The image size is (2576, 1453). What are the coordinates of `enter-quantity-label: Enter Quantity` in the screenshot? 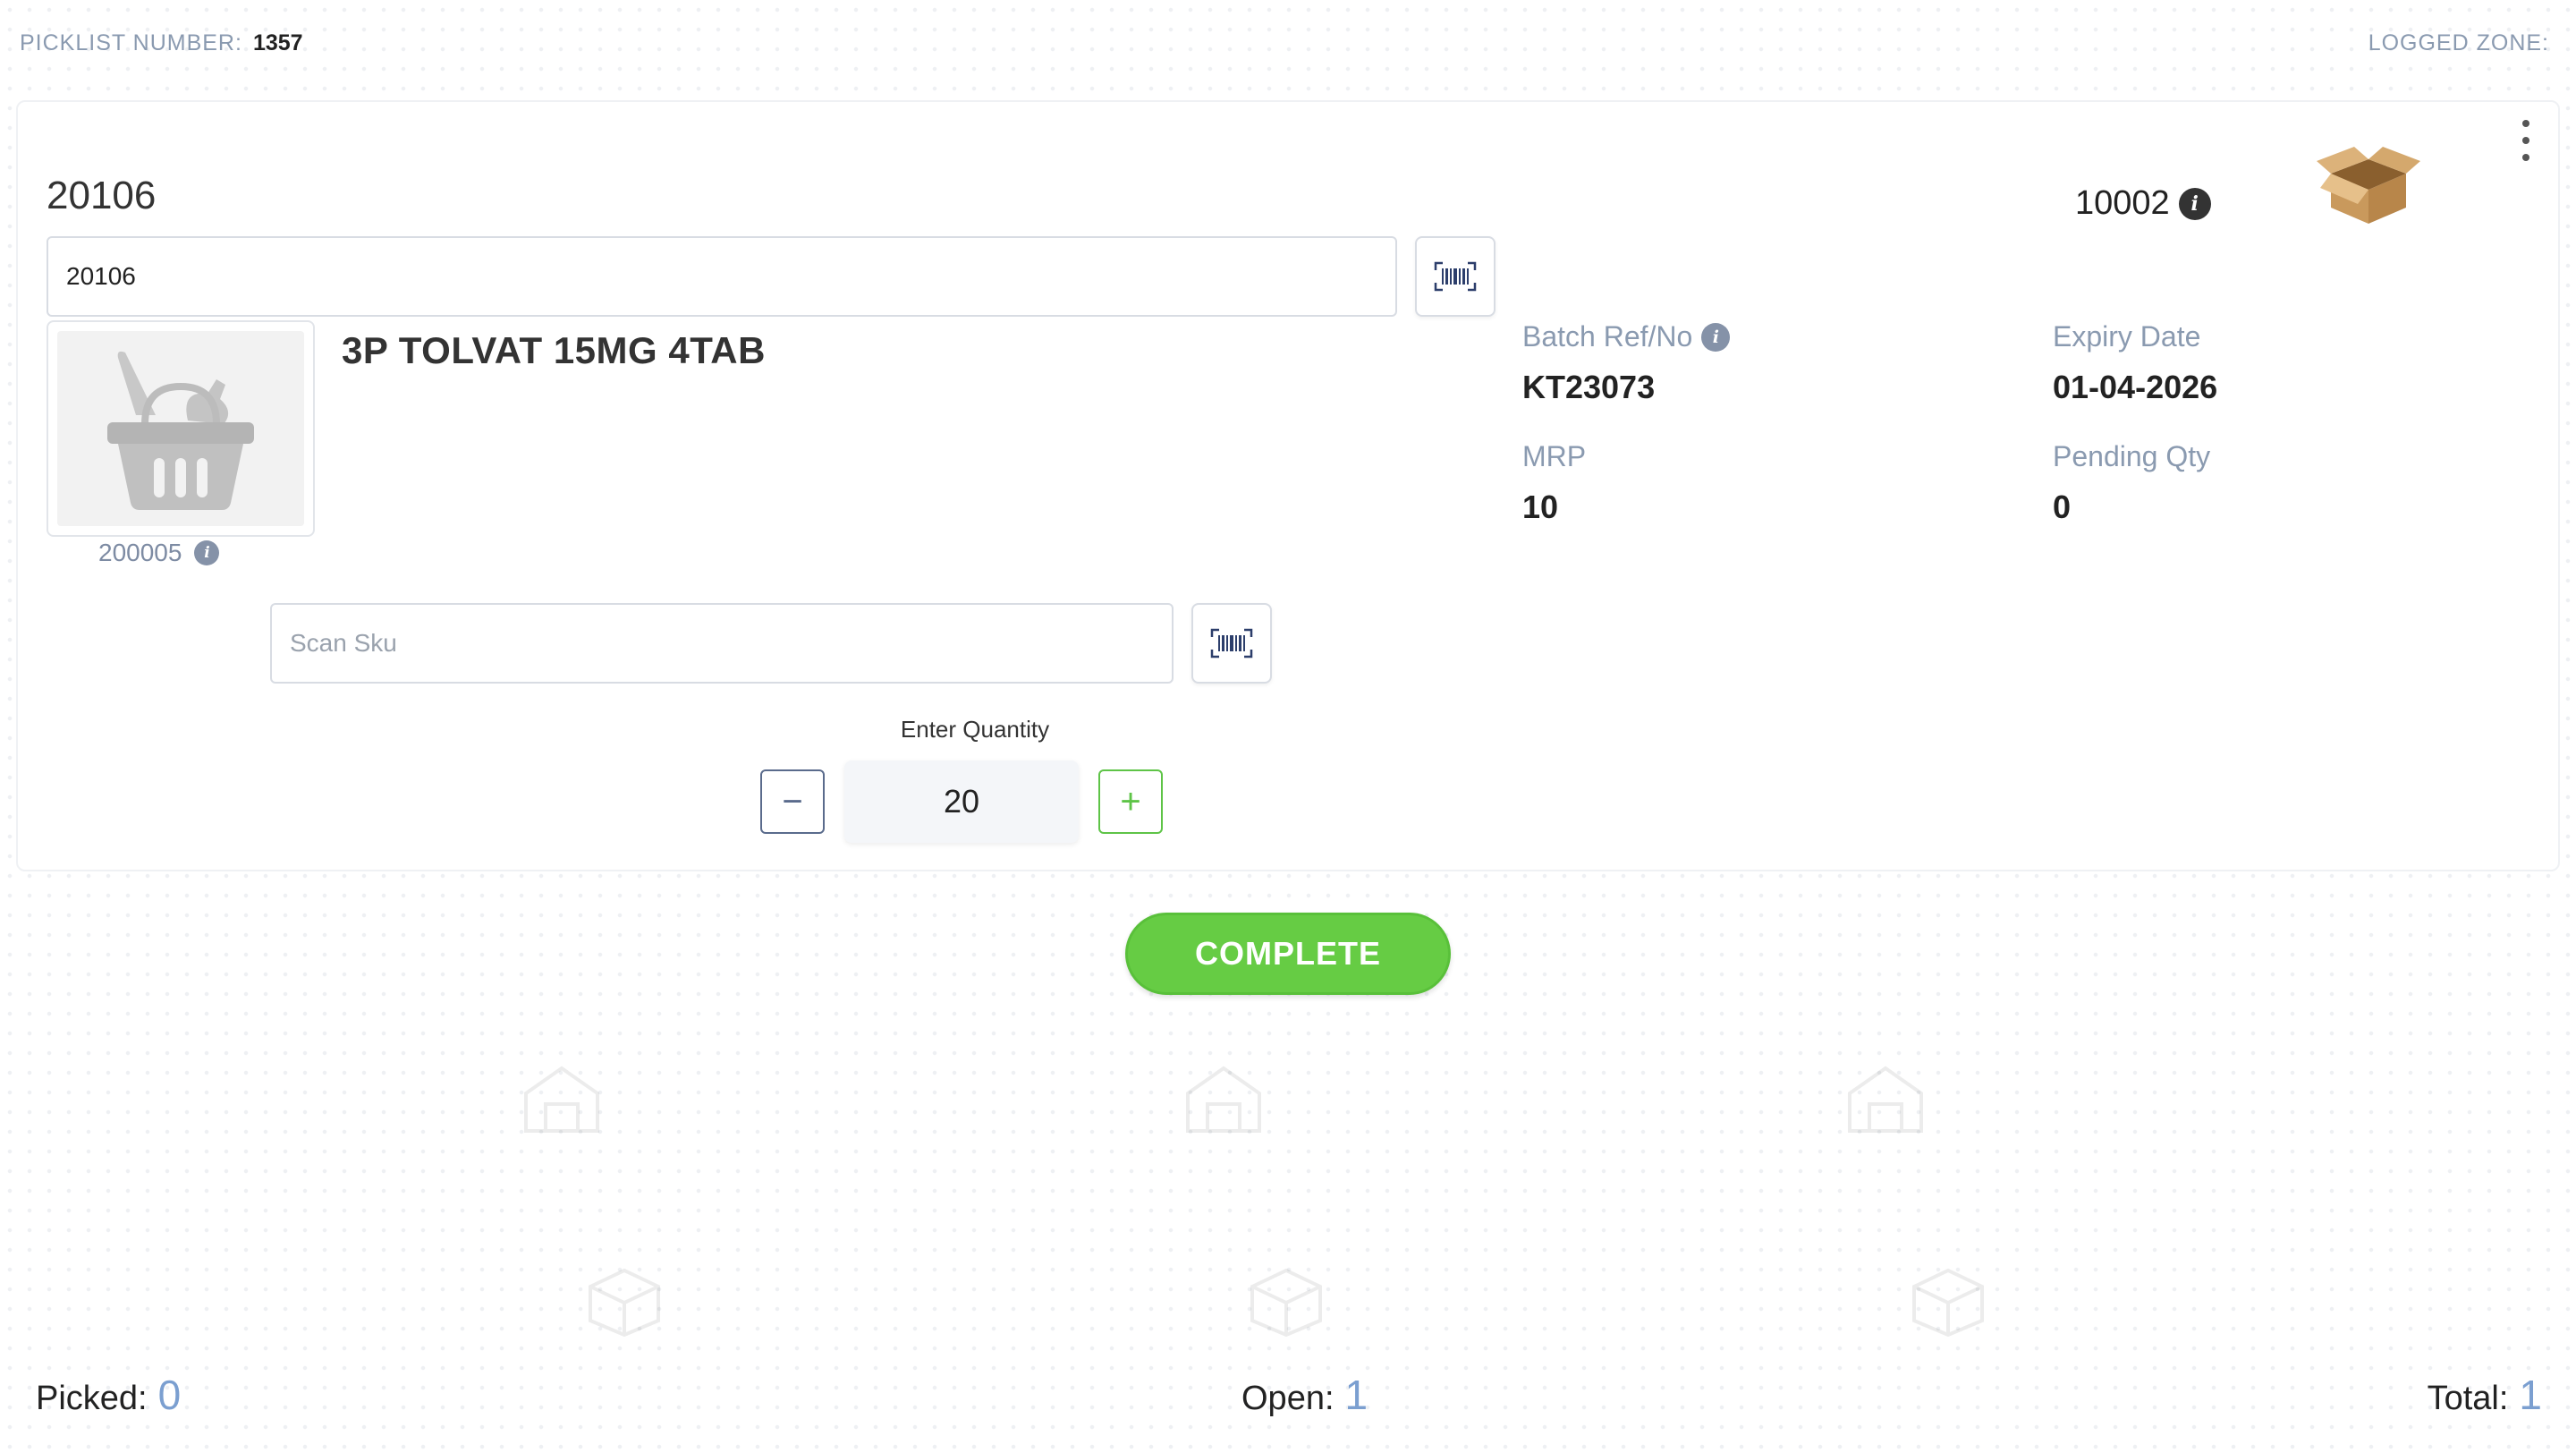 It's located at (975, 729).